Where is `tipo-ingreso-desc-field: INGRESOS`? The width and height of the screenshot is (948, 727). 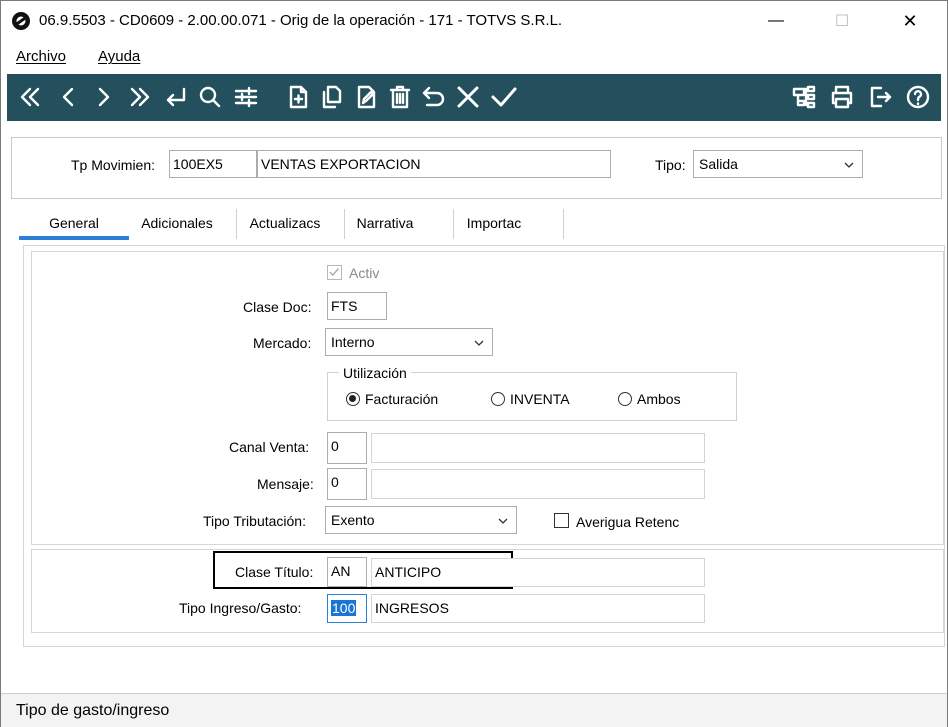
tipo-ingreso-desc-field: INGRESOS is located at coordinates (538, 608).